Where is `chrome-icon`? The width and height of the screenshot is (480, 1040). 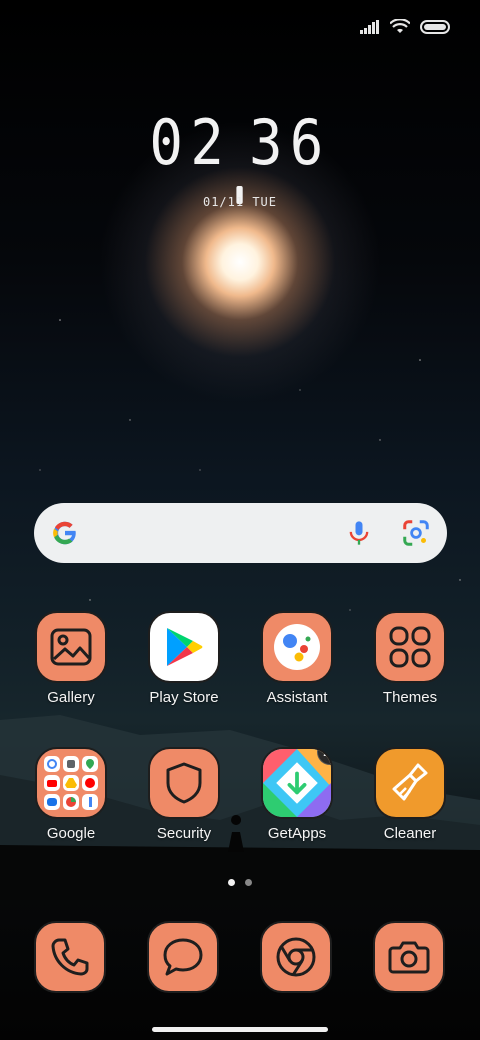 chrome-icon is located at coordinates (296, 957).